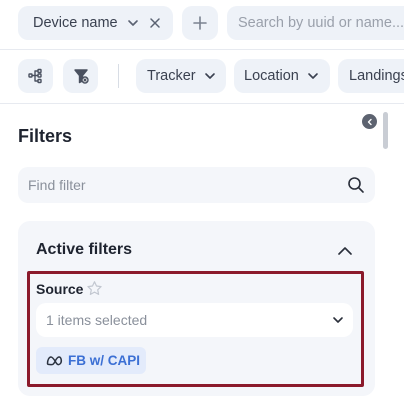 Image resolution: width=404 pixels, height=407 pixels. I want to click on source-tag-fb-capi: FB w/ CAPI, so click(91, 360).